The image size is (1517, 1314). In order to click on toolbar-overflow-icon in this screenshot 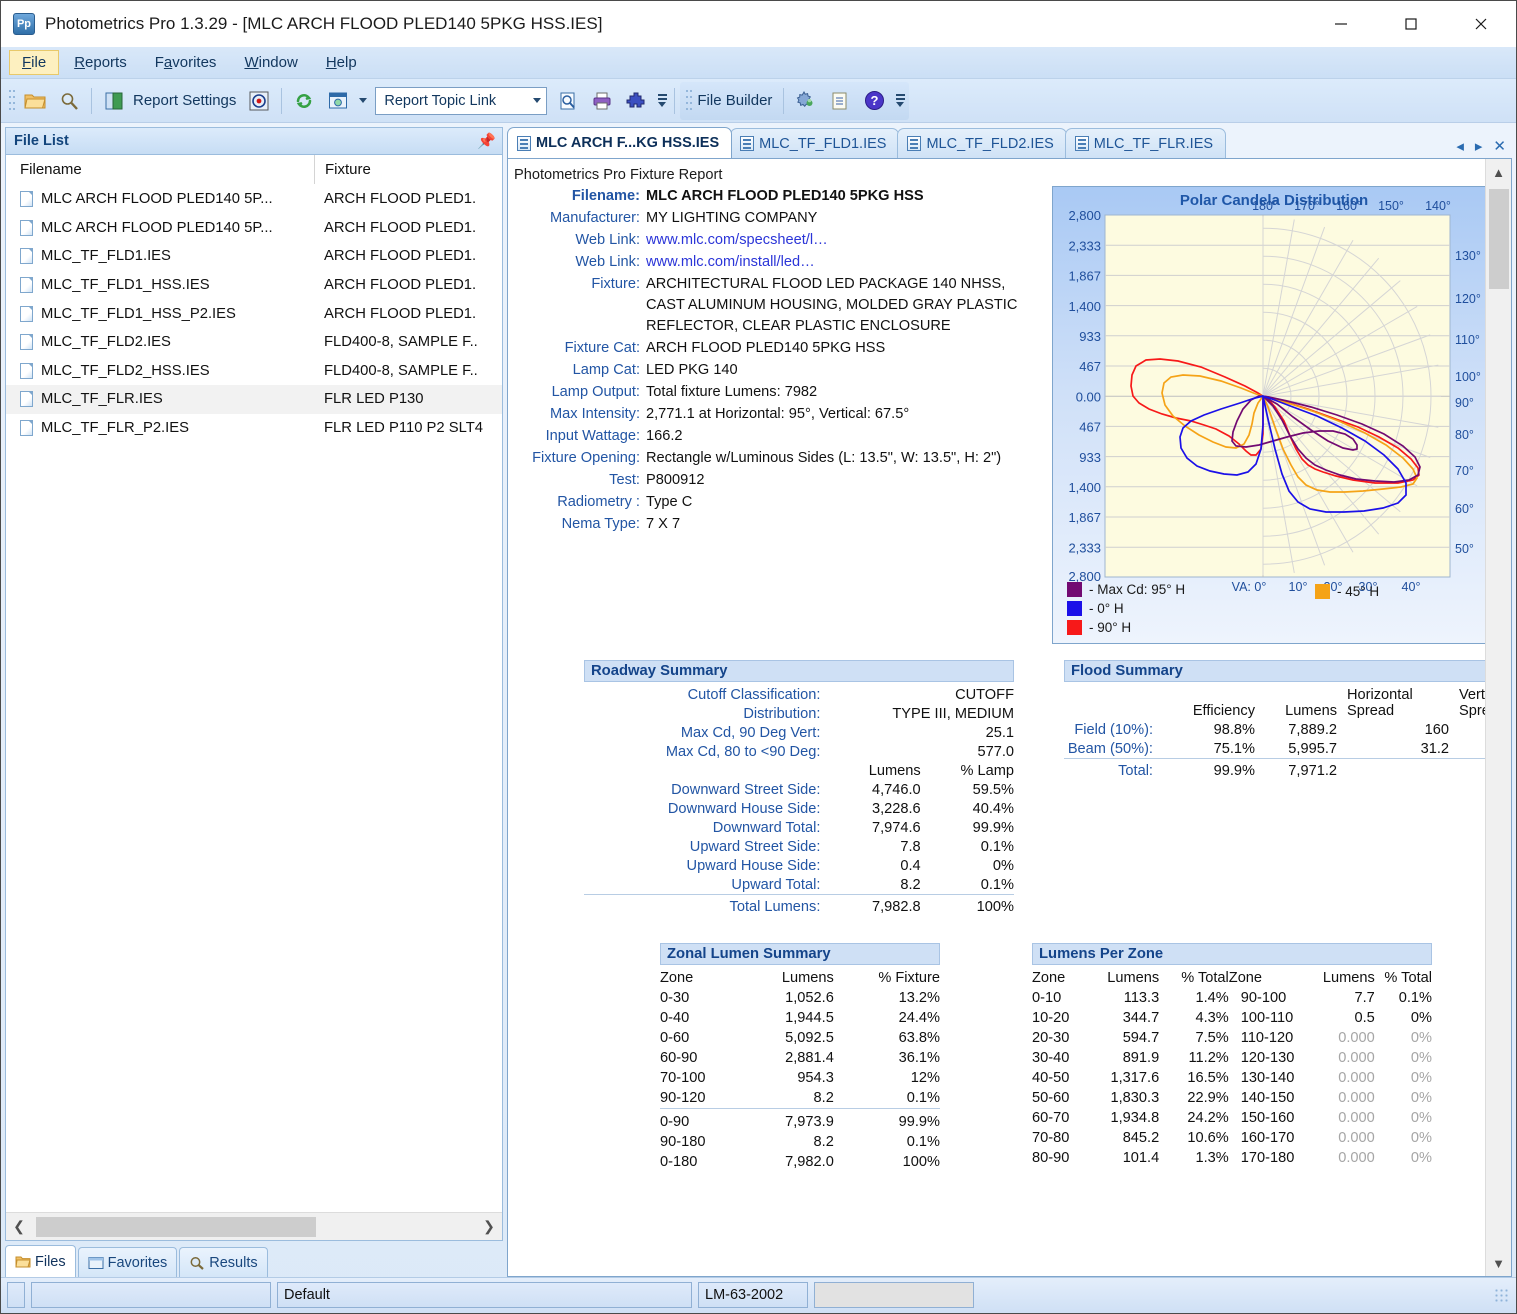, I will do `click(662, 100)`.